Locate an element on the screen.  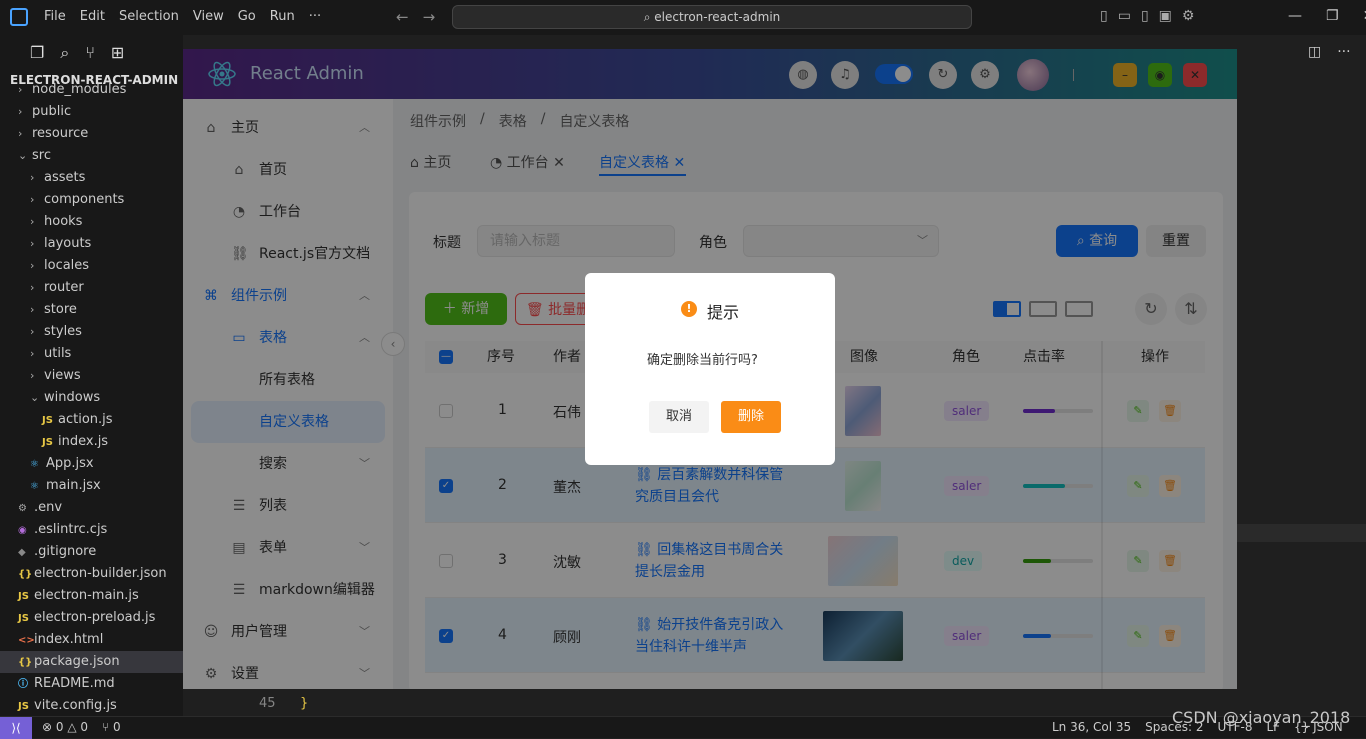
tree-item-label: windows is located at coordinates (72, 397).